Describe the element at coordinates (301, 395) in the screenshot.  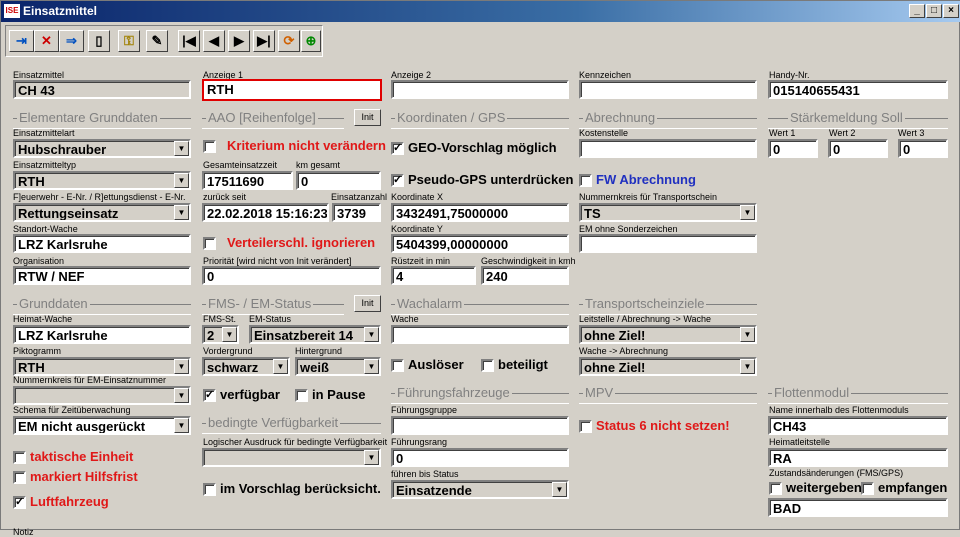
I see `inpause-checkbox` at that location.